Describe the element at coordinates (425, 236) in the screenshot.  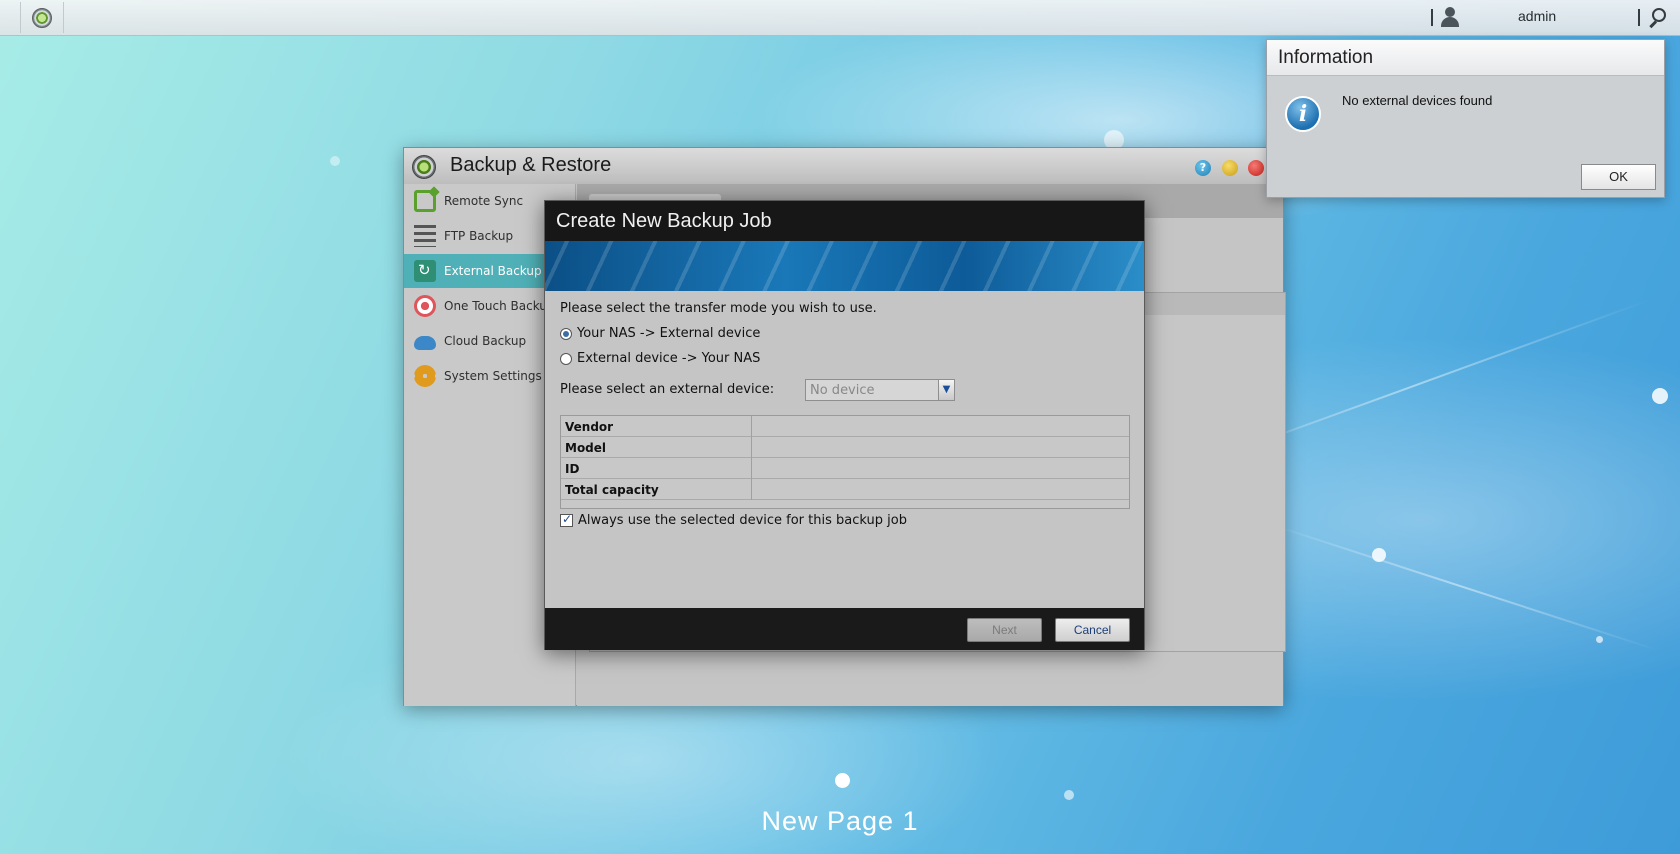
I see `ftp-icon` at that location.